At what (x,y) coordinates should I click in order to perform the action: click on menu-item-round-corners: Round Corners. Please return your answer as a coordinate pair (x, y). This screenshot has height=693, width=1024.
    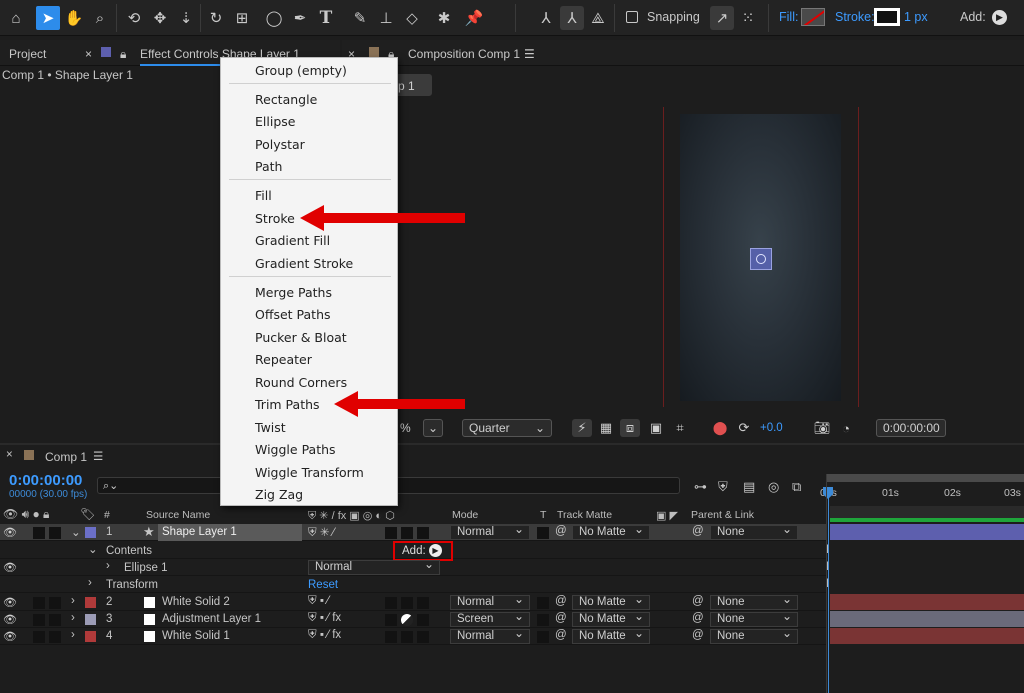
    Looking at the image, I should click on (301, 382).